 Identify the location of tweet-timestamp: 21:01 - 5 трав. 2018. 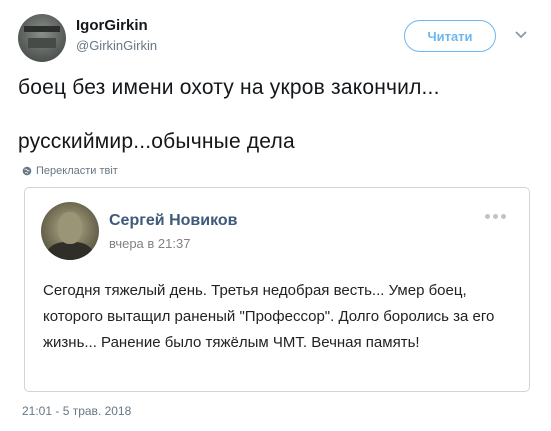
(76, 411).